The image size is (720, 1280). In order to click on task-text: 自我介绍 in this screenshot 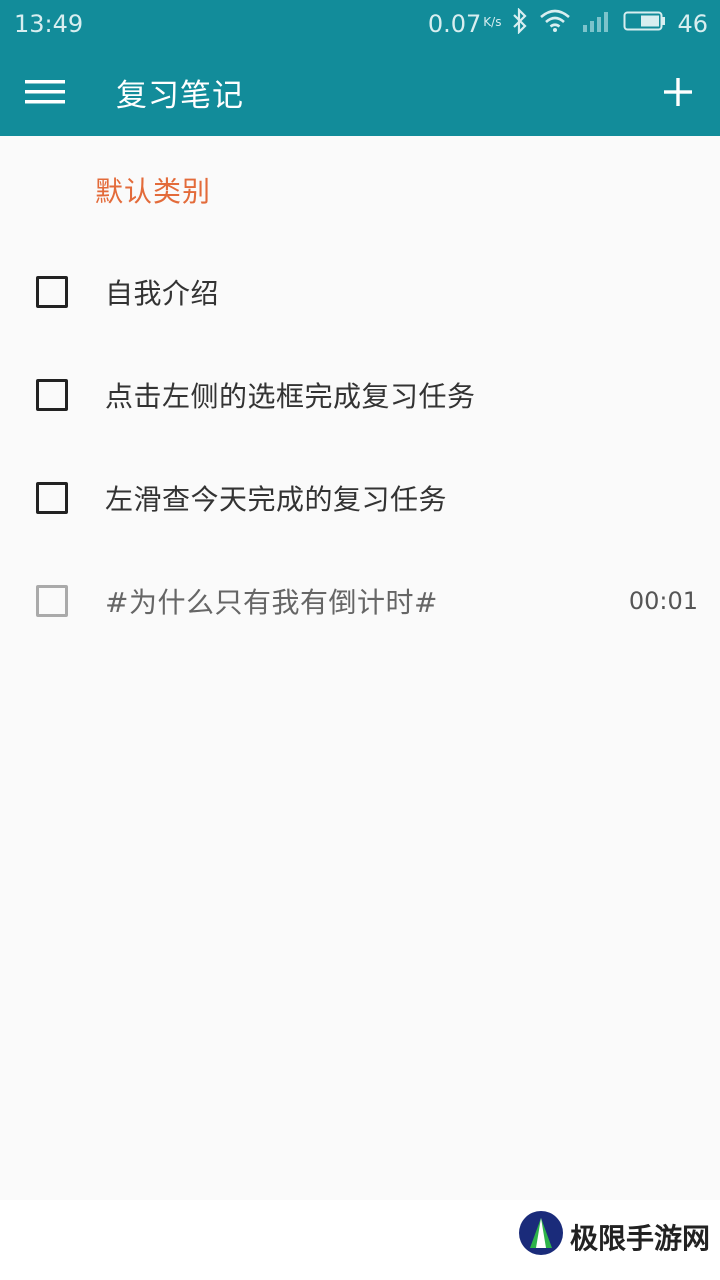, I will do `click(162, 293)`.